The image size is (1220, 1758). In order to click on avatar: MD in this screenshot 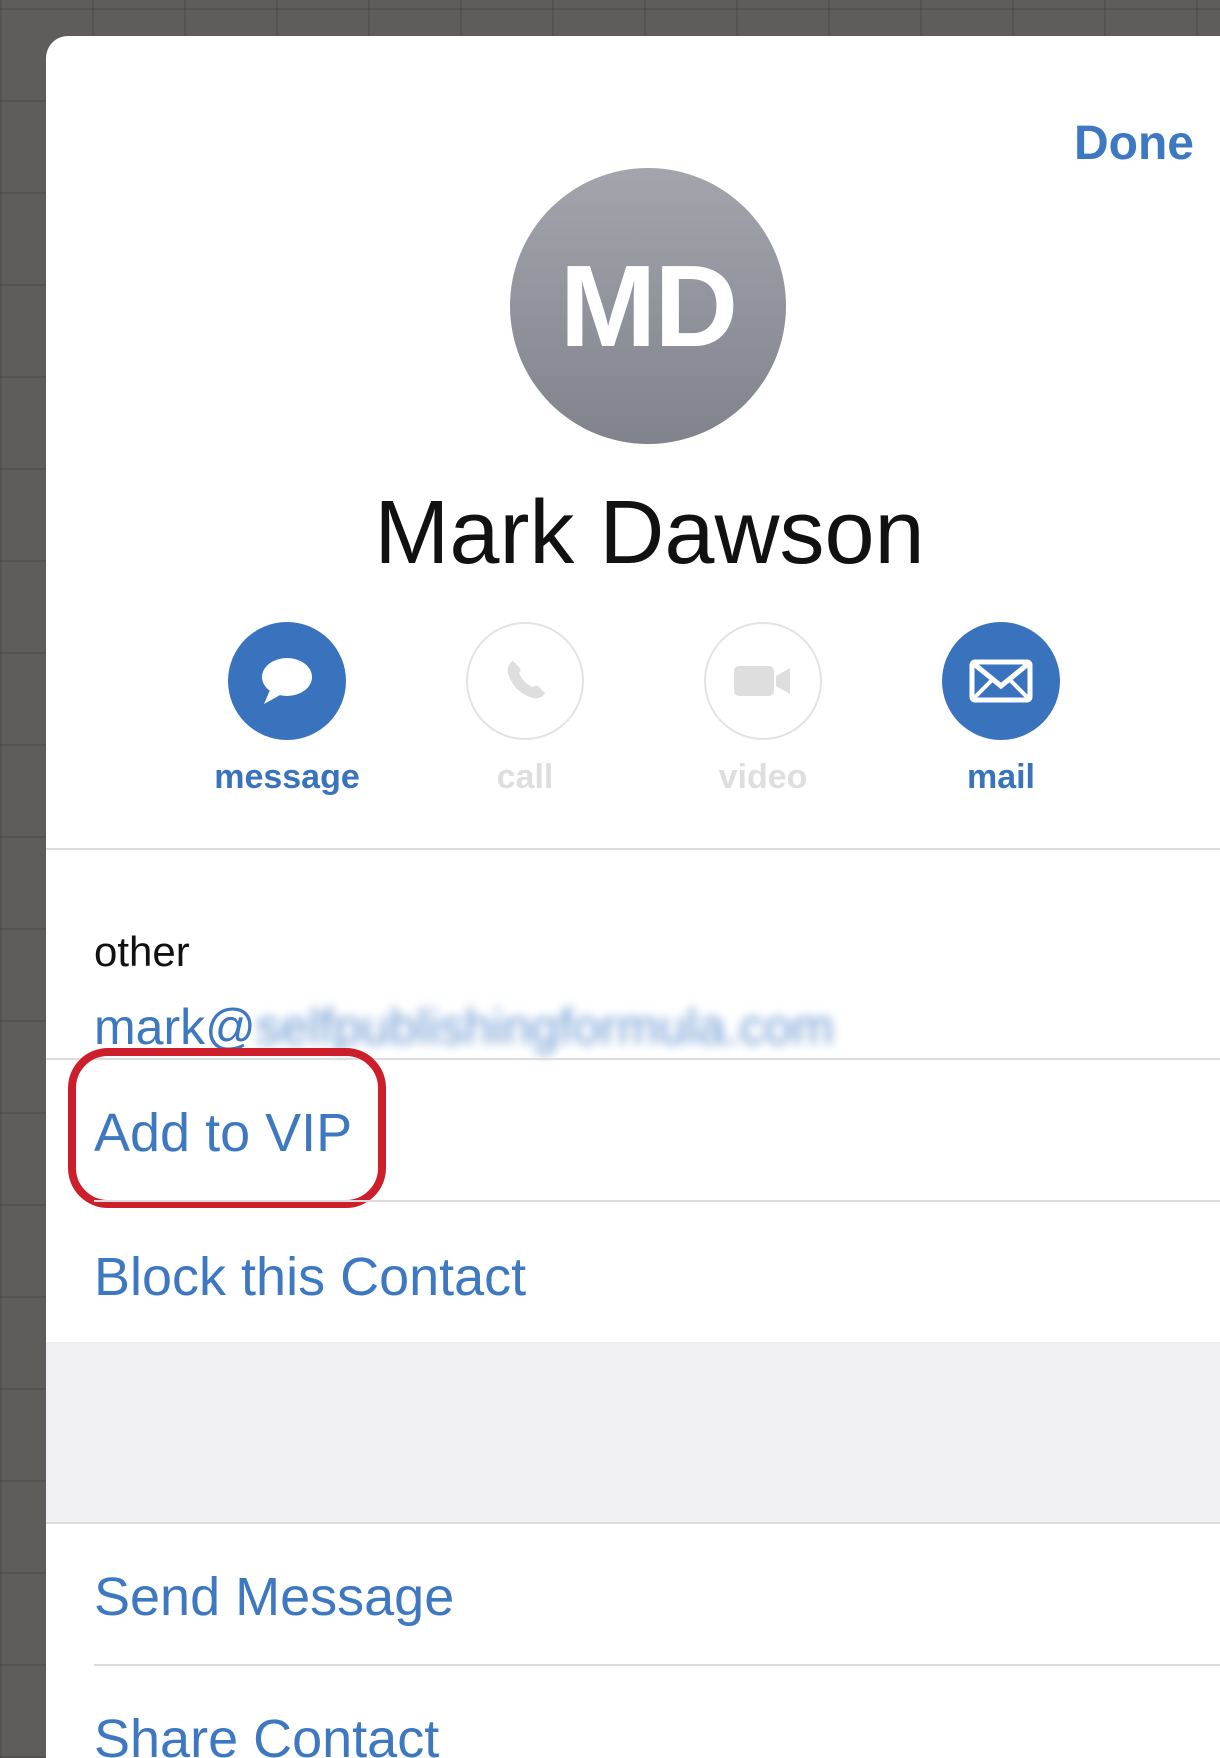, I will do `click(648, 306)`.